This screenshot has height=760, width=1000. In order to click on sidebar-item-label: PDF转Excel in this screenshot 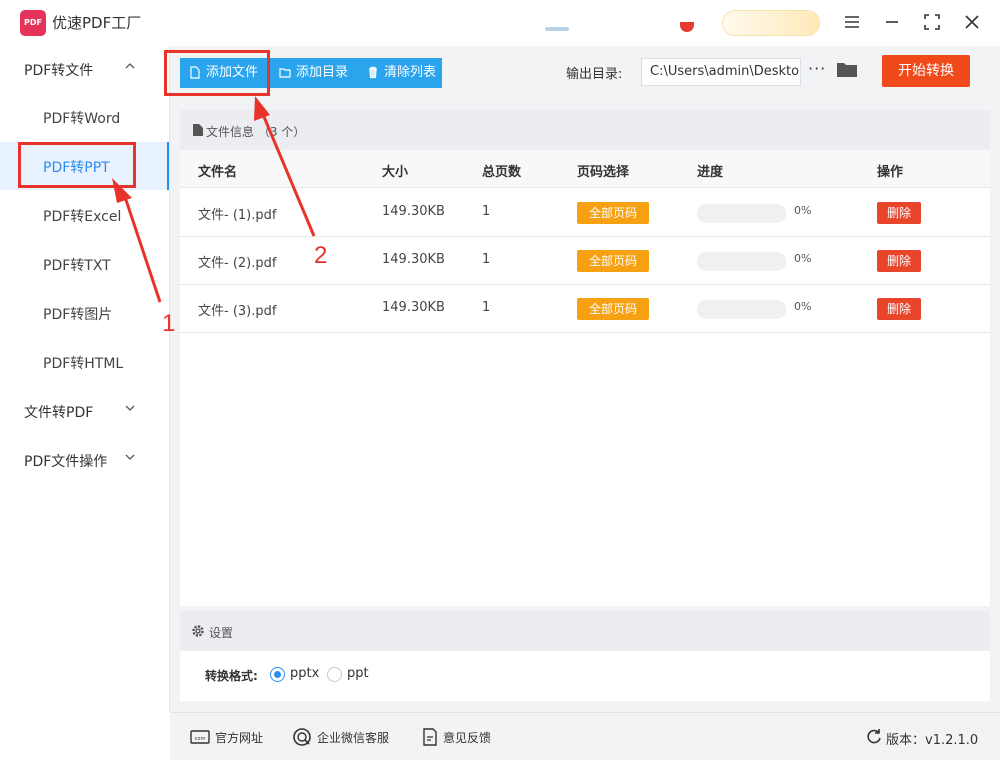, I will do `click(82, 217)`.